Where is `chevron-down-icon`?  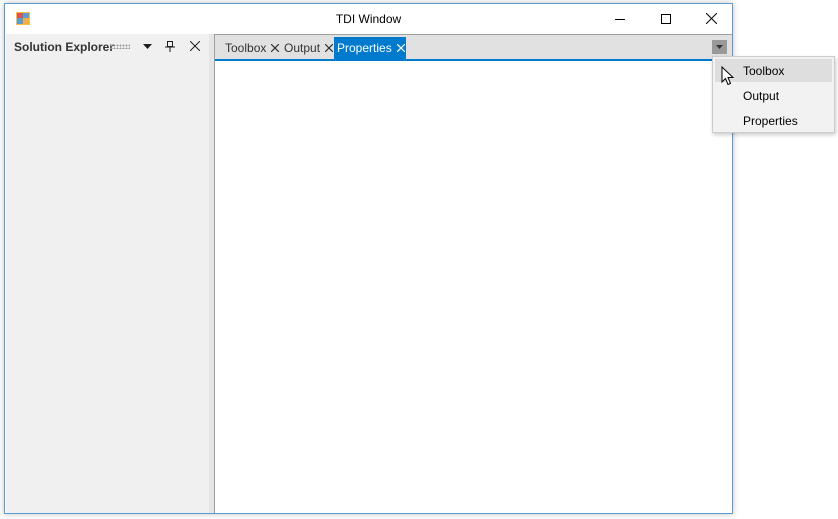 chevron-down-icon is located at coordinates (147, 46).